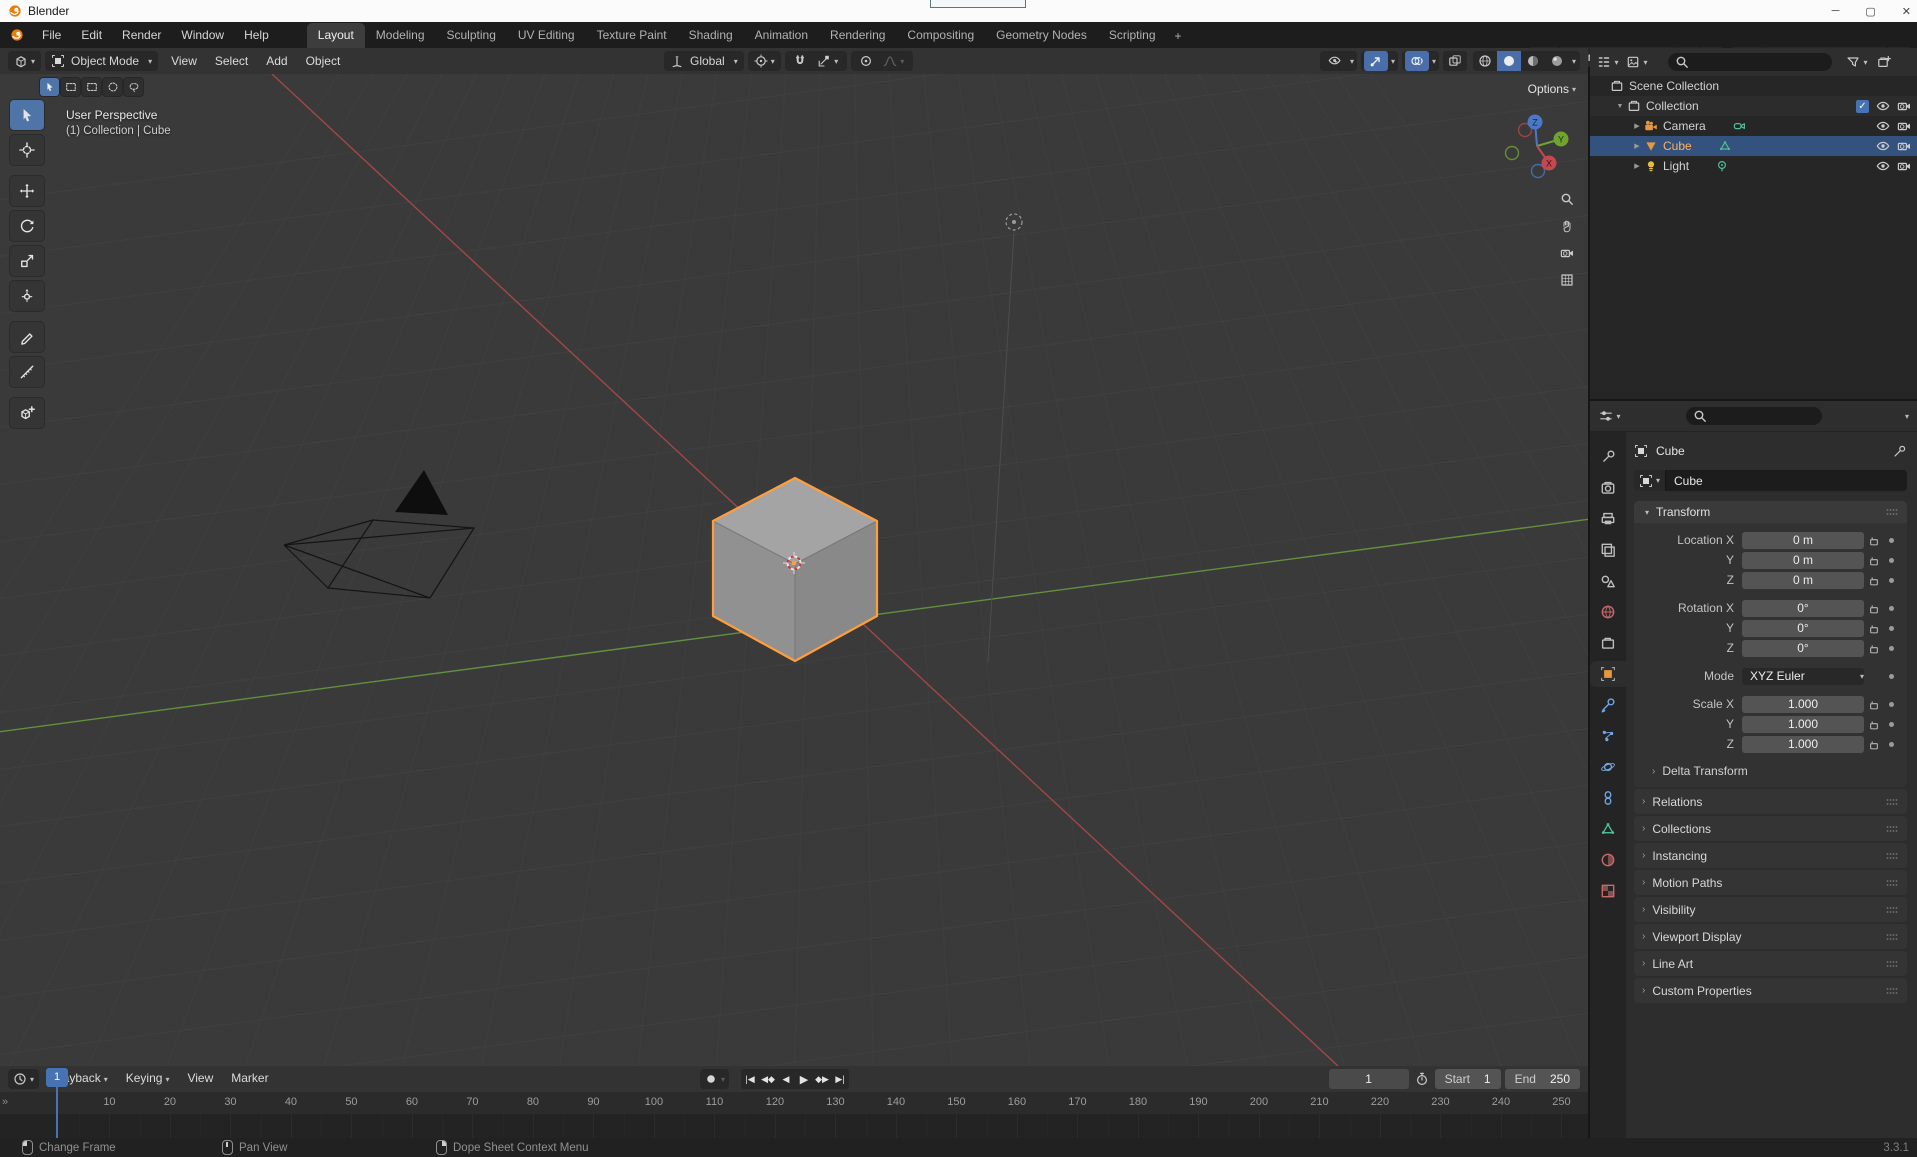 Image resolution: width=1917 pixels, height=1157 pixels. What do you see at coordinates (1884, 62) in the screenshot?
I see `new-collection-button` at bounding box center [1884, 62].